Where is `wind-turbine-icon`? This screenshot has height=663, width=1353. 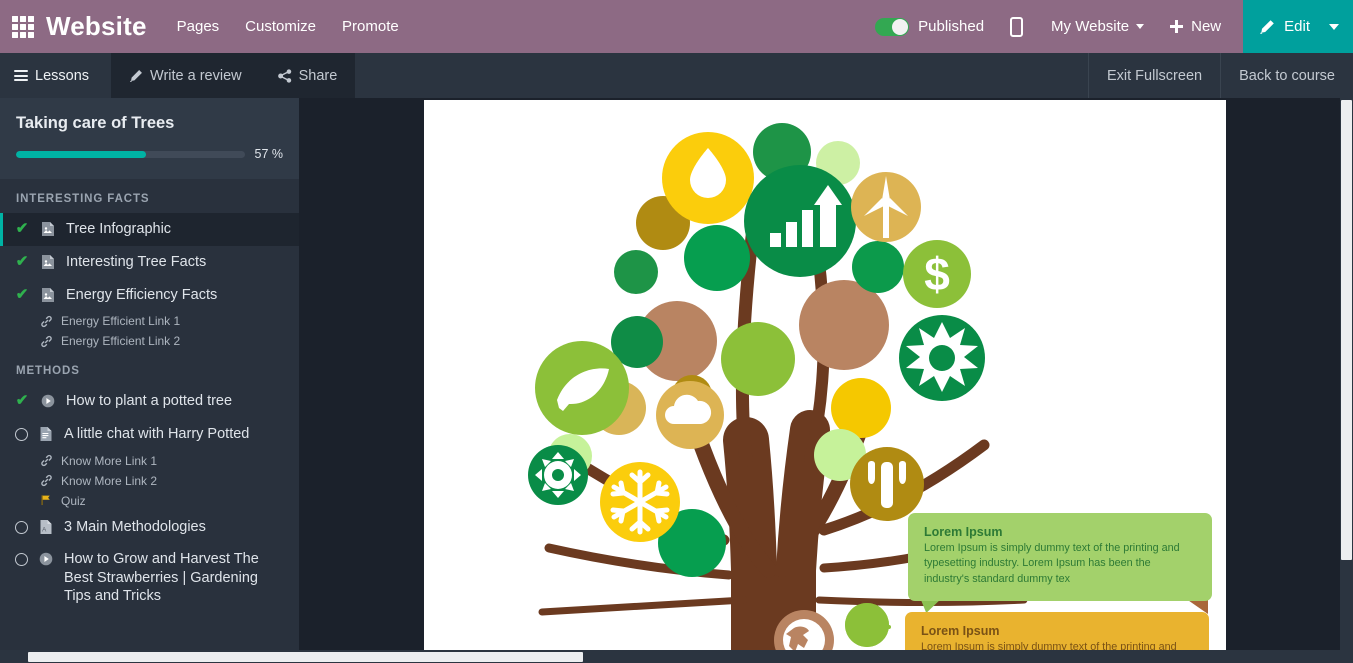
wind-turbine-icon is located at coordinates (886, 207).